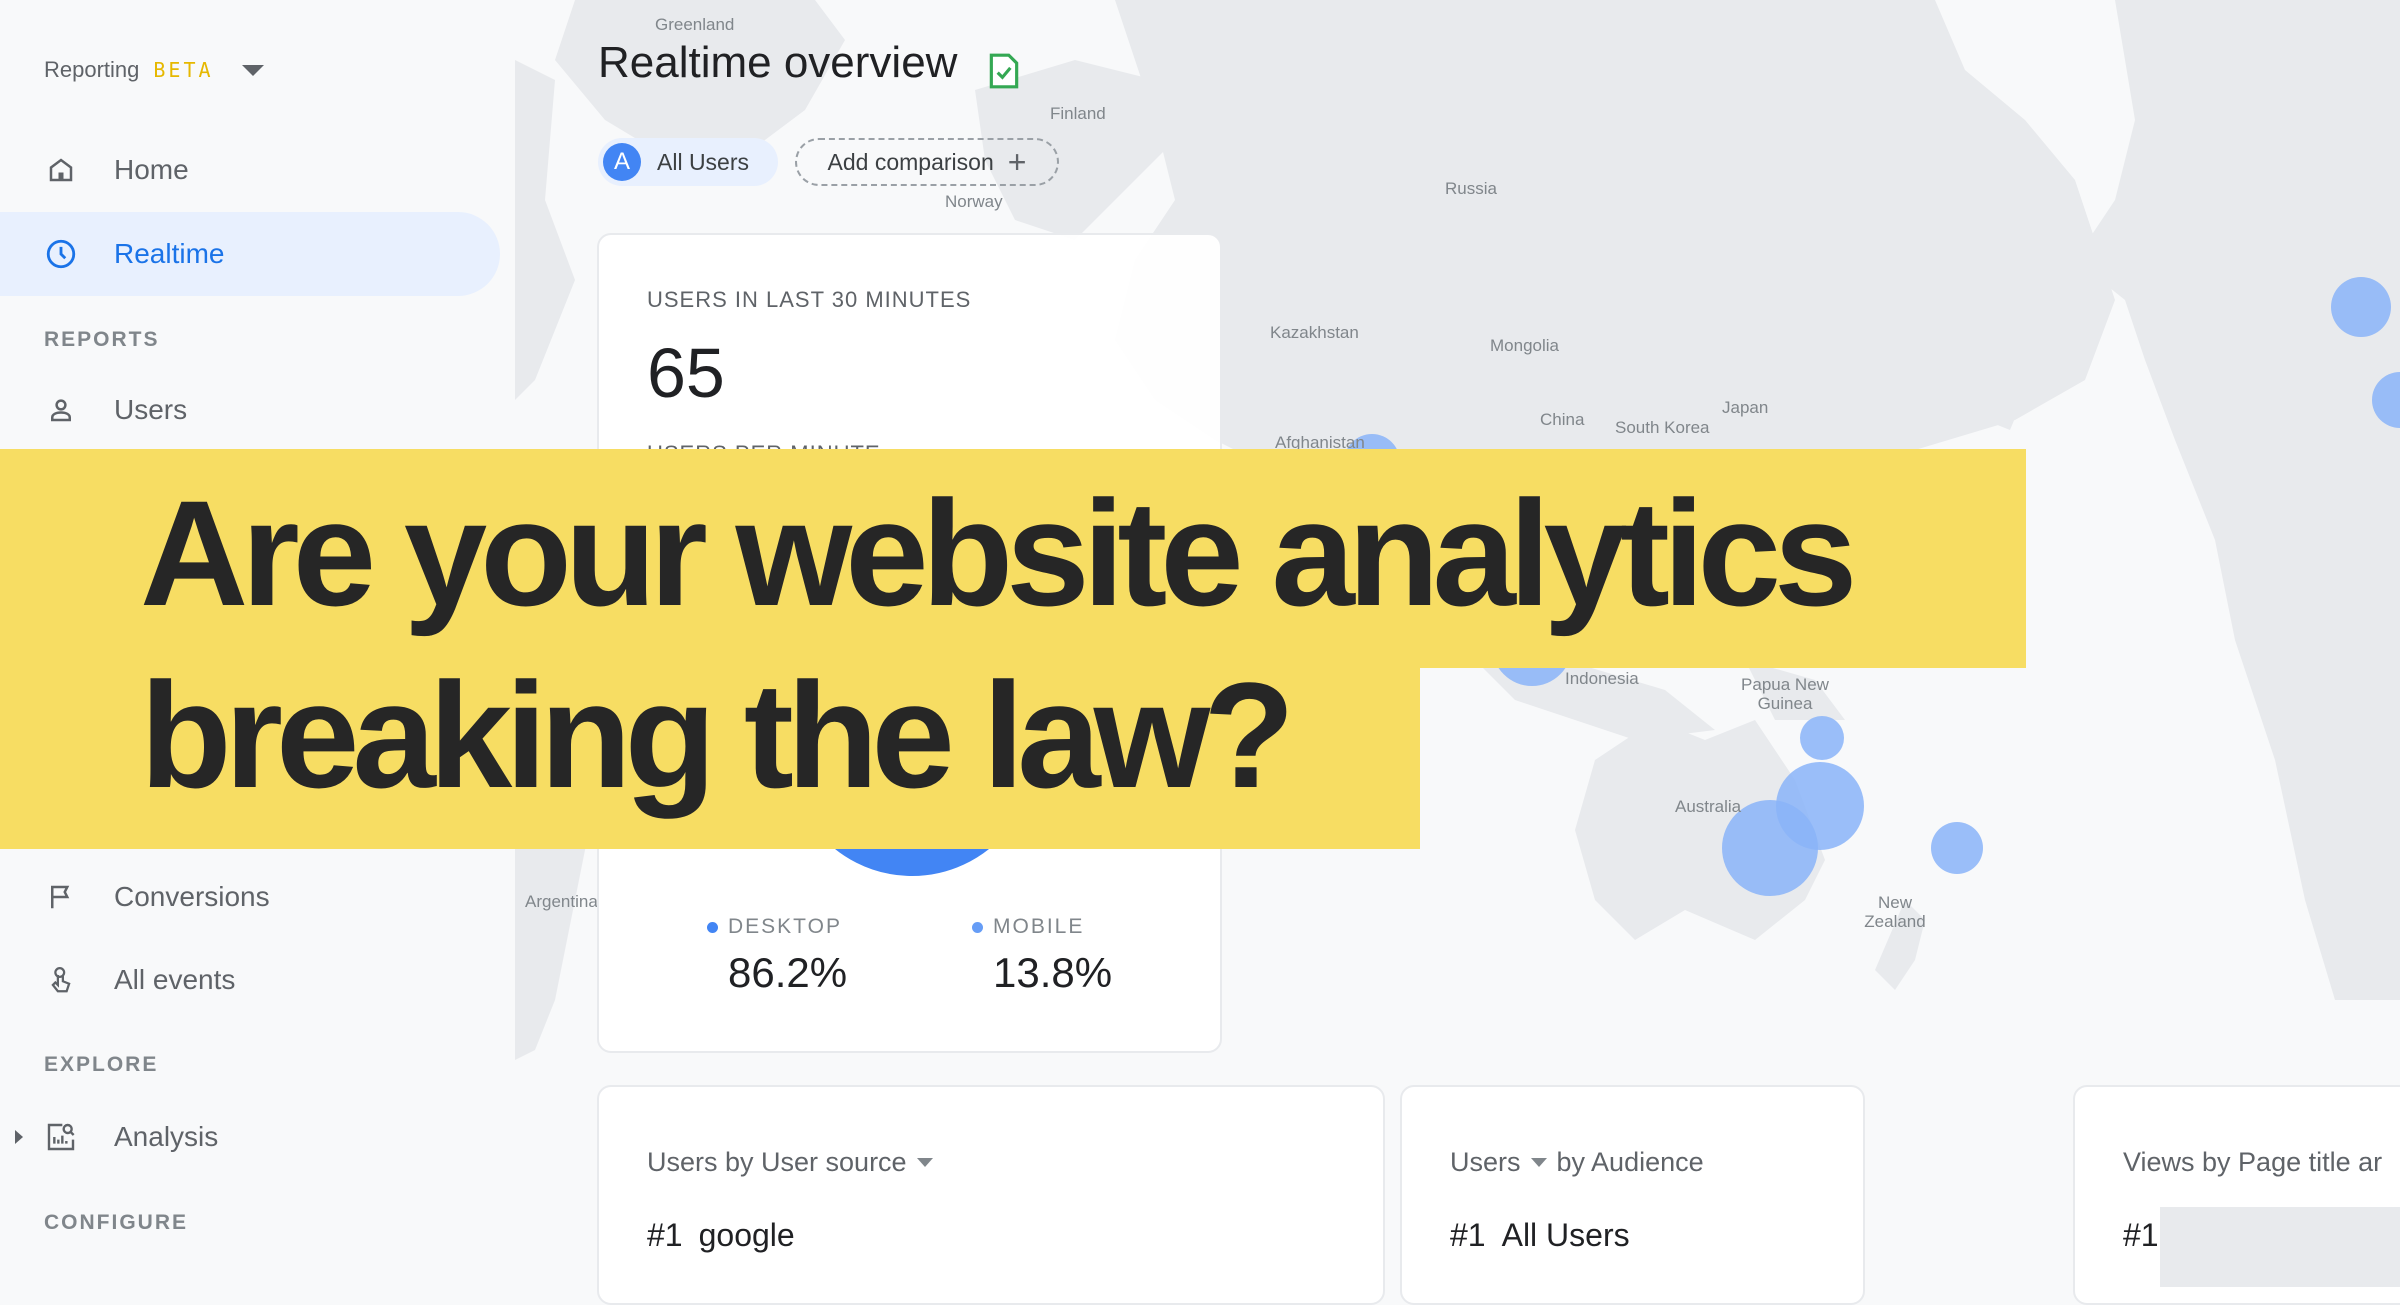  What do you see at coordinates (250, 170) in the screenshot?
I see `sidebar-item-home: Home` at bounding box center [250, 170].